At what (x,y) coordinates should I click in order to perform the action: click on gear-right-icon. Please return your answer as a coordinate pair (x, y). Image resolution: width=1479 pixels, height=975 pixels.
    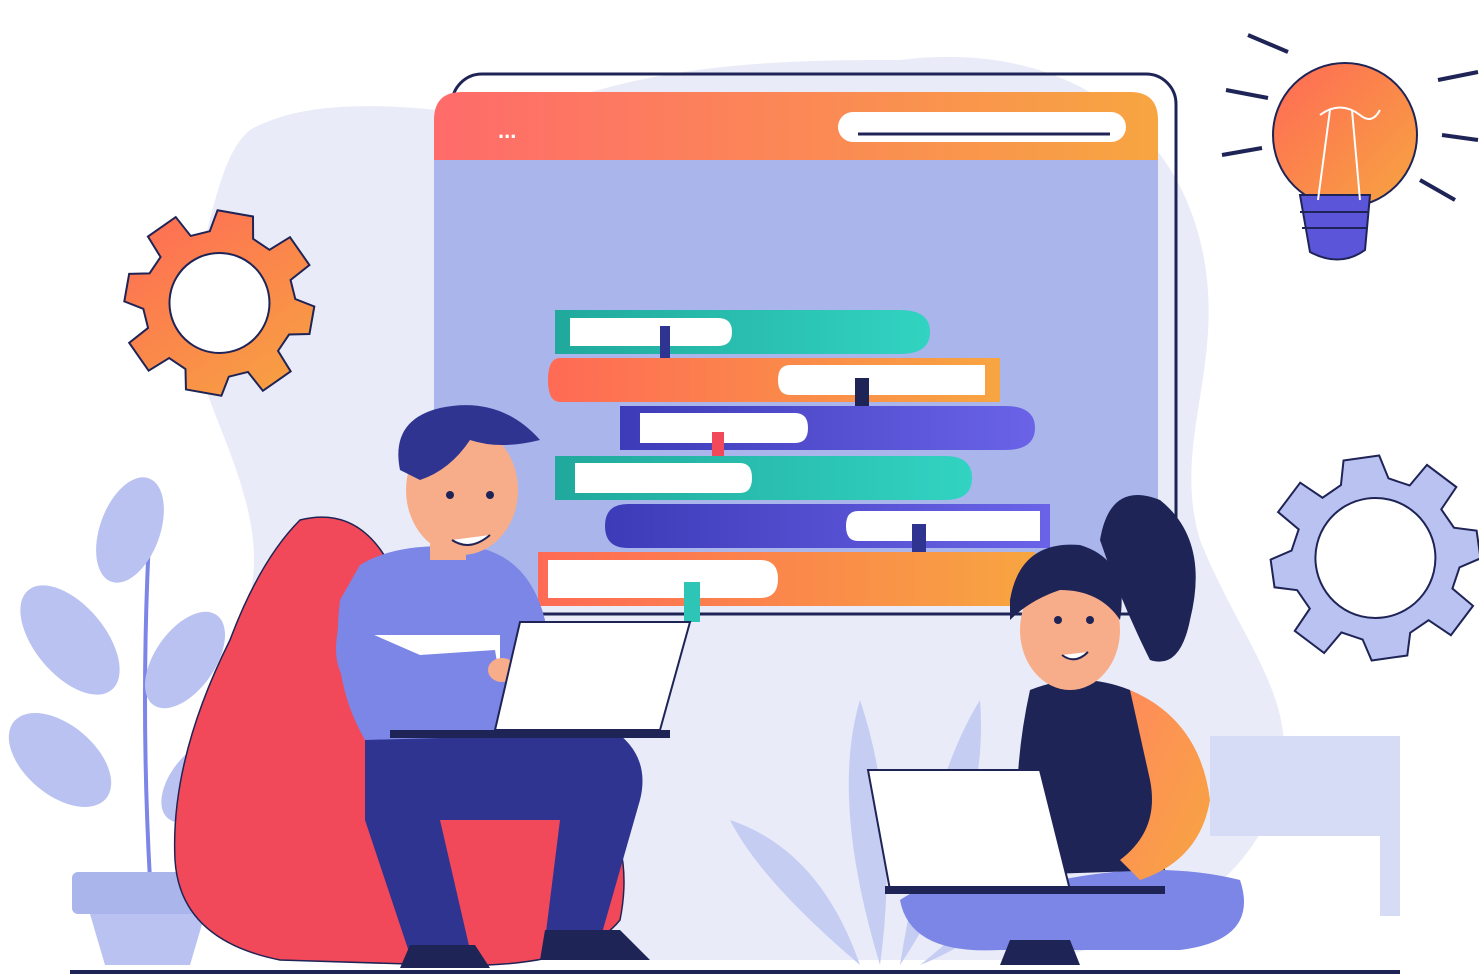
    Looking at the image, I should click on (1374, 558).